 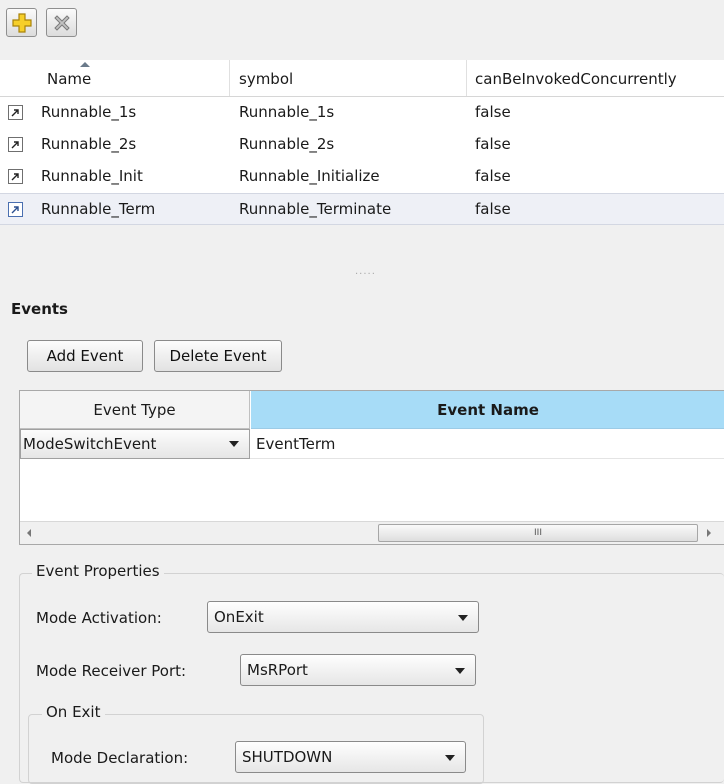 I want to click on table-row-selected: Runnable_Term Runnable_Terminate false, so click(x=362, y=209).